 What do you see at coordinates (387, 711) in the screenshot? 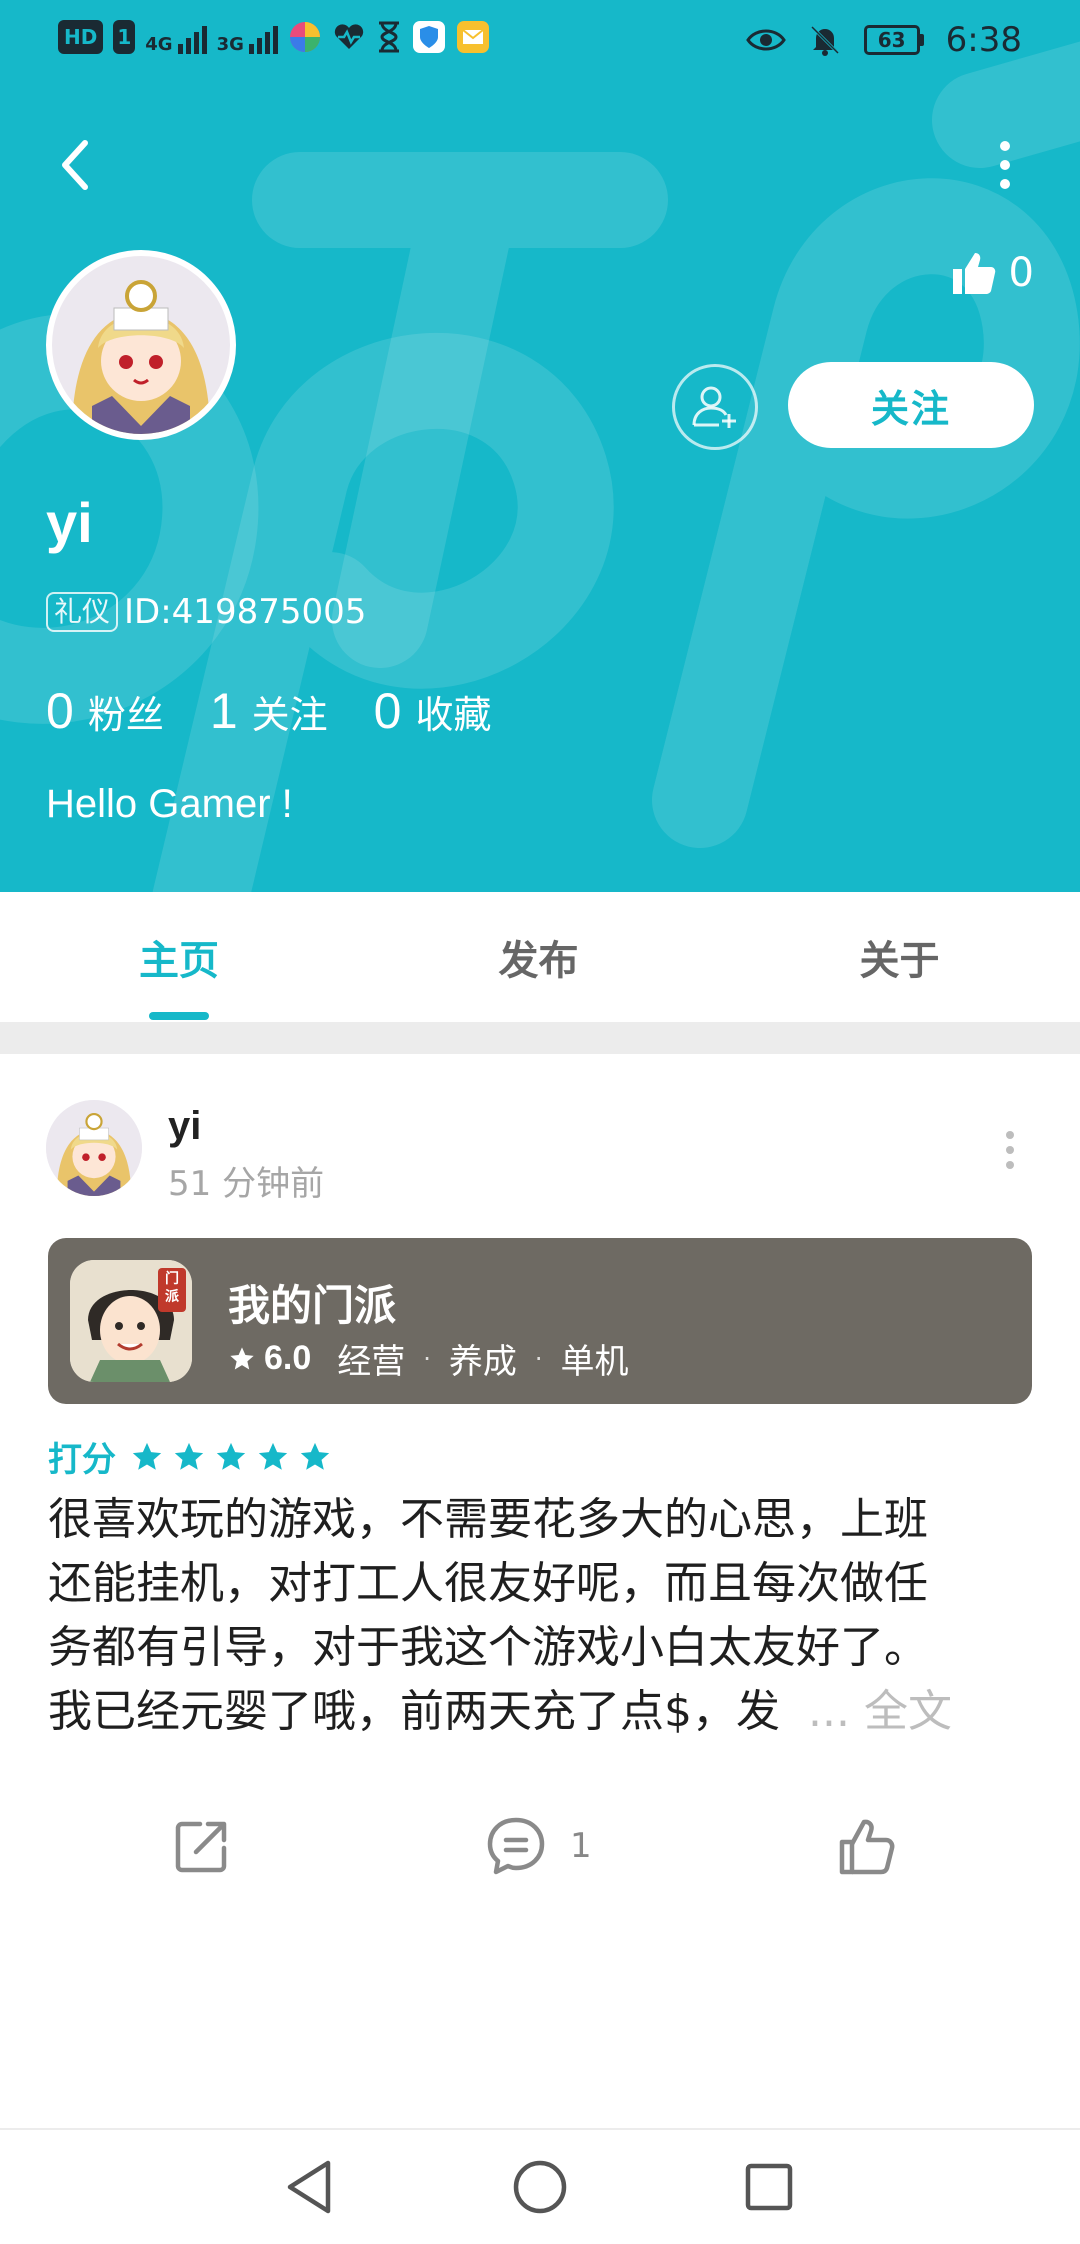
I see `favorites-count: 0` at bounding box center [387, 711].